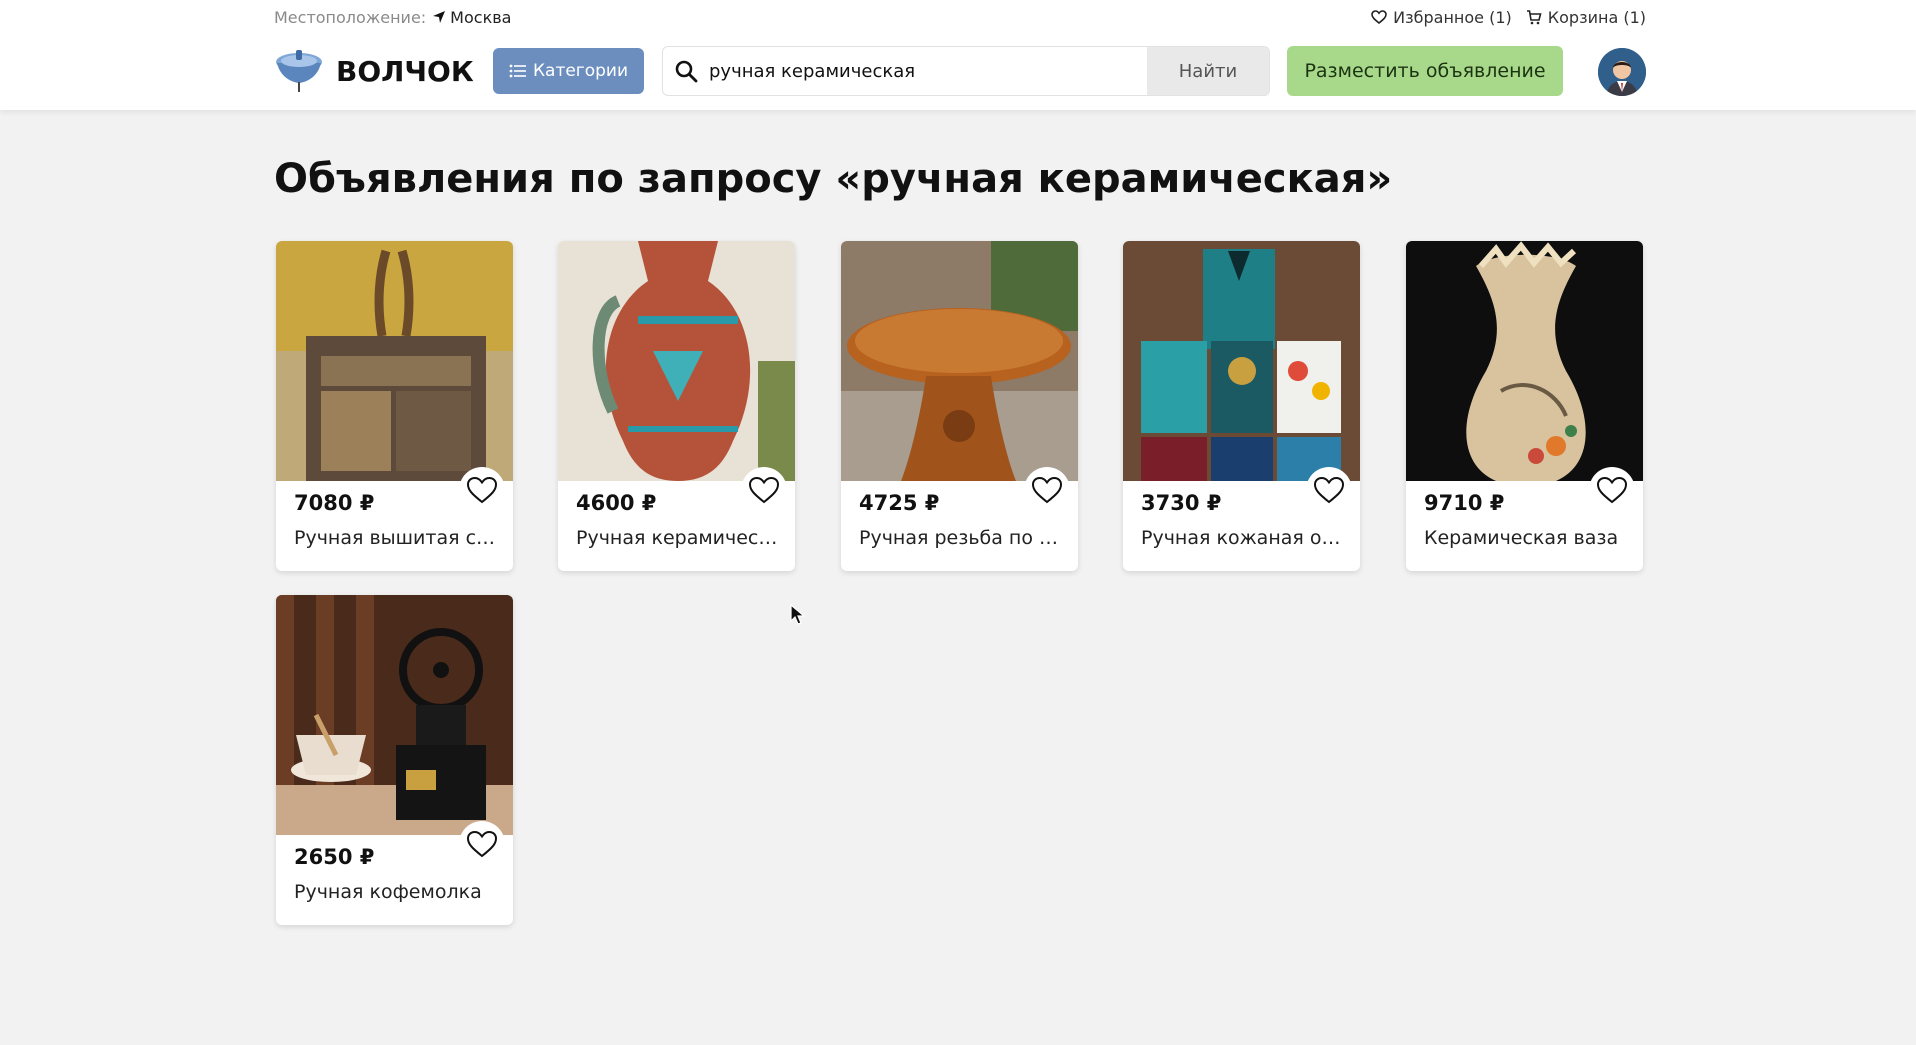 Image resolution: width=1916 pixels, height=1045 pixels. What do you see at coordinates (481, 17) in the screenshot?
I see `city-name: Москва` at bounding box center [481, 17].